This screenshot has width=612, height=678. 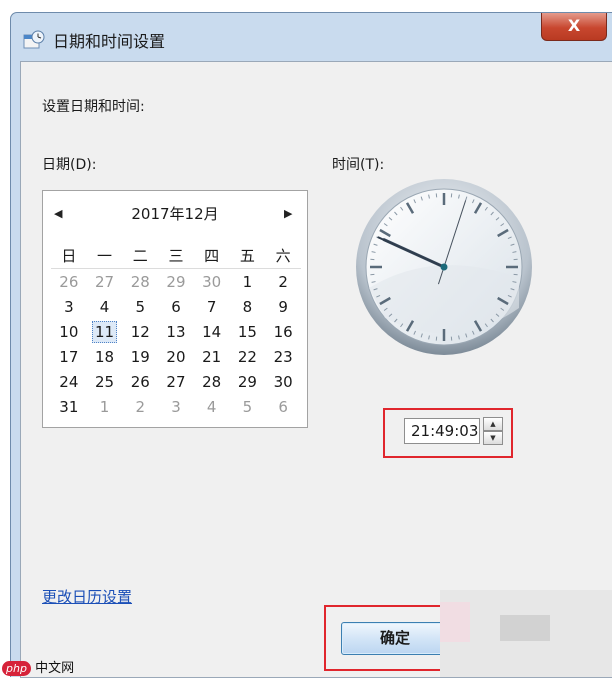 What do you see at coordinates (105, 256) in the screenshot?
I see `weekday-header: 一` at bounding box center [105, 256].